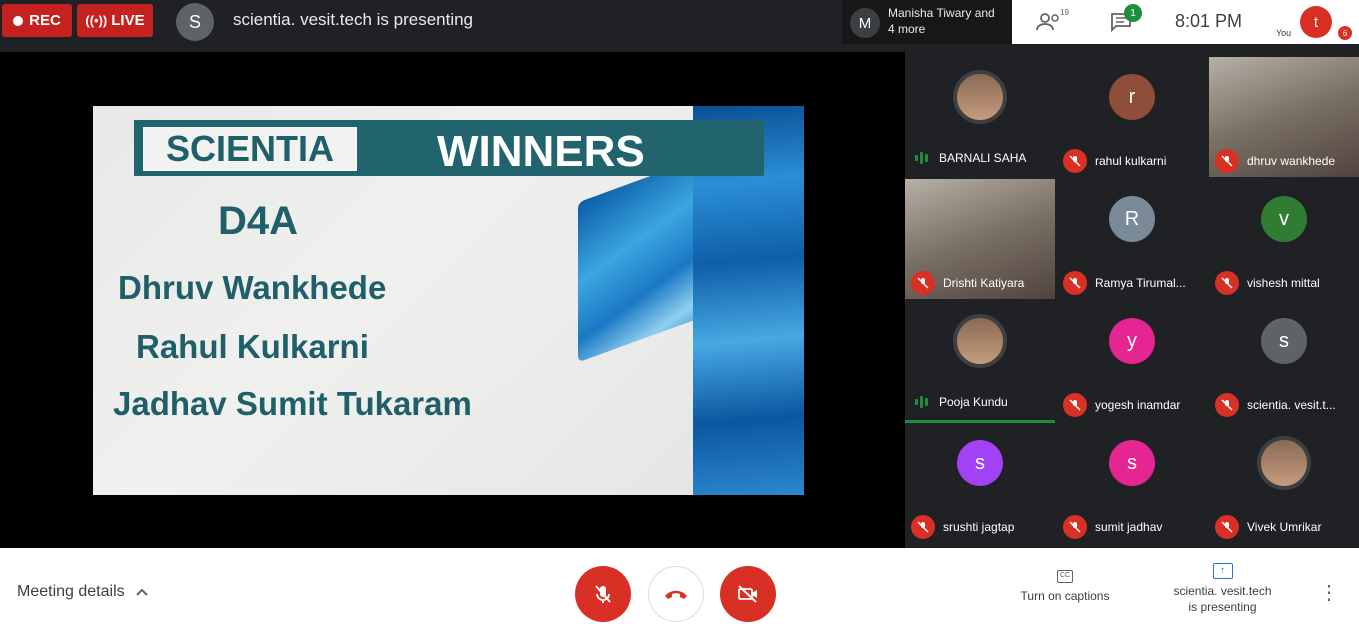 Image resolution: width=1359 pixels, height=624 pixels. I want to click on participant-name-row: sumit jadhav, so click(1112, 527).